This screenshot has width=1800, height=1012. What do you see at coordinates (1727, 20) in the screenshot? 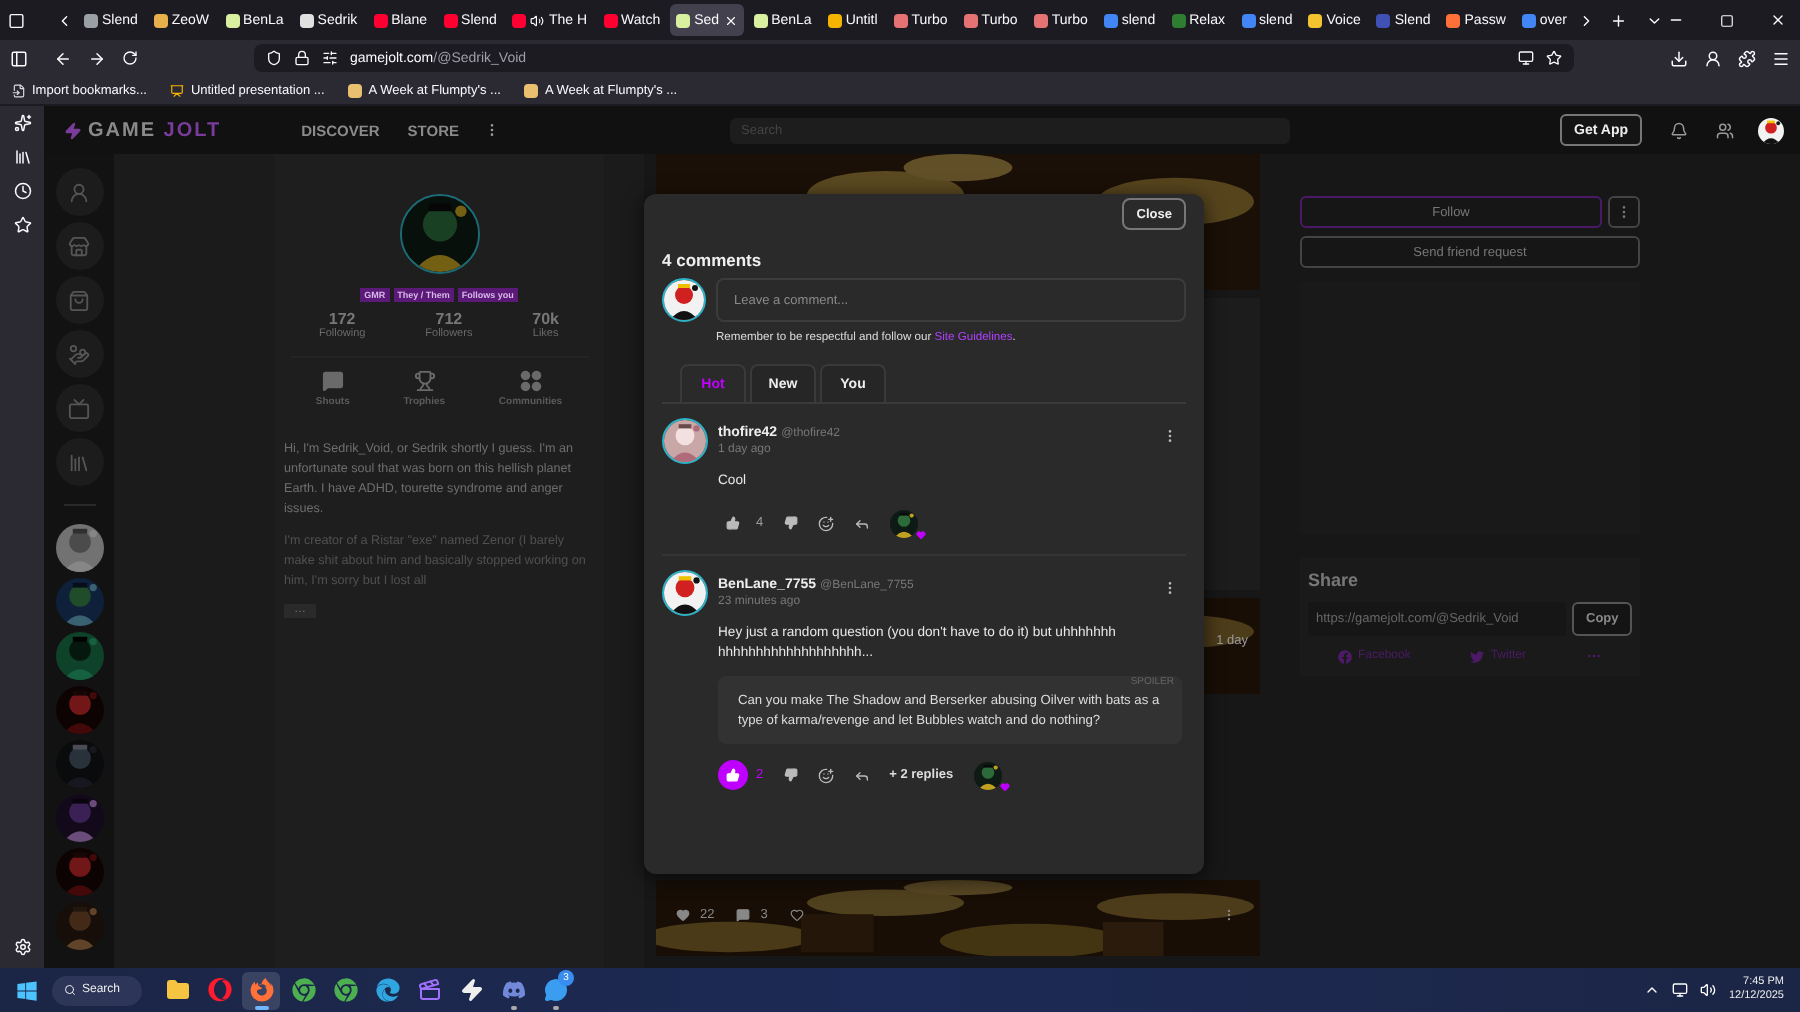
I see `maximize-icon` at bounding box center [1727, 20].